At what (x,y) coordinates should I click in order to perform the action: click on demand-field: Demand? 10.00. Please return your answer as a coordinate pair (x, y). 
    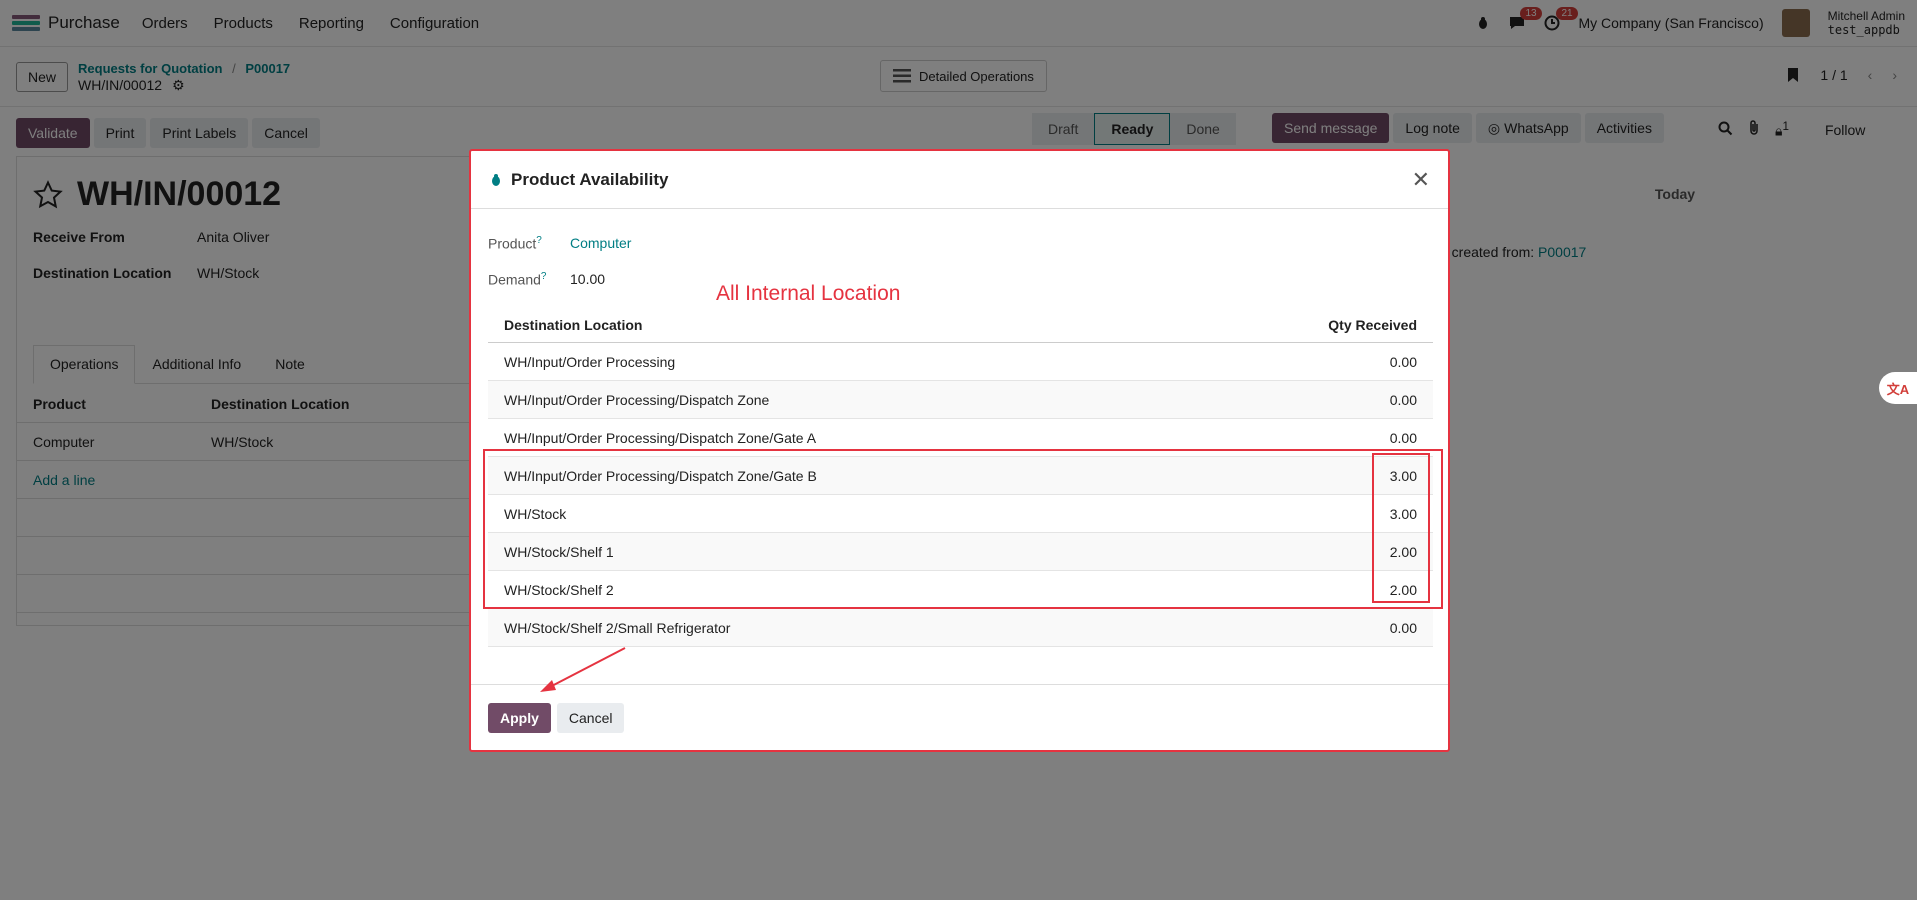
    Looking at the image, I should click on (546, 279).